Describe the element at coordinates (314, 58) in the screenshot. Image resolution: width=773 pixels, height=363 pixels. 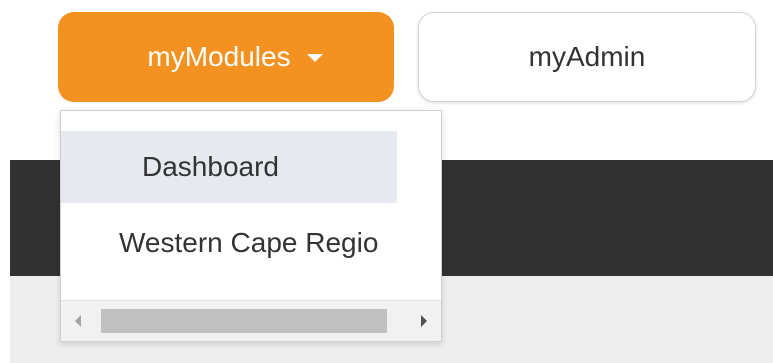
I see `caret-down-icon` at that location.